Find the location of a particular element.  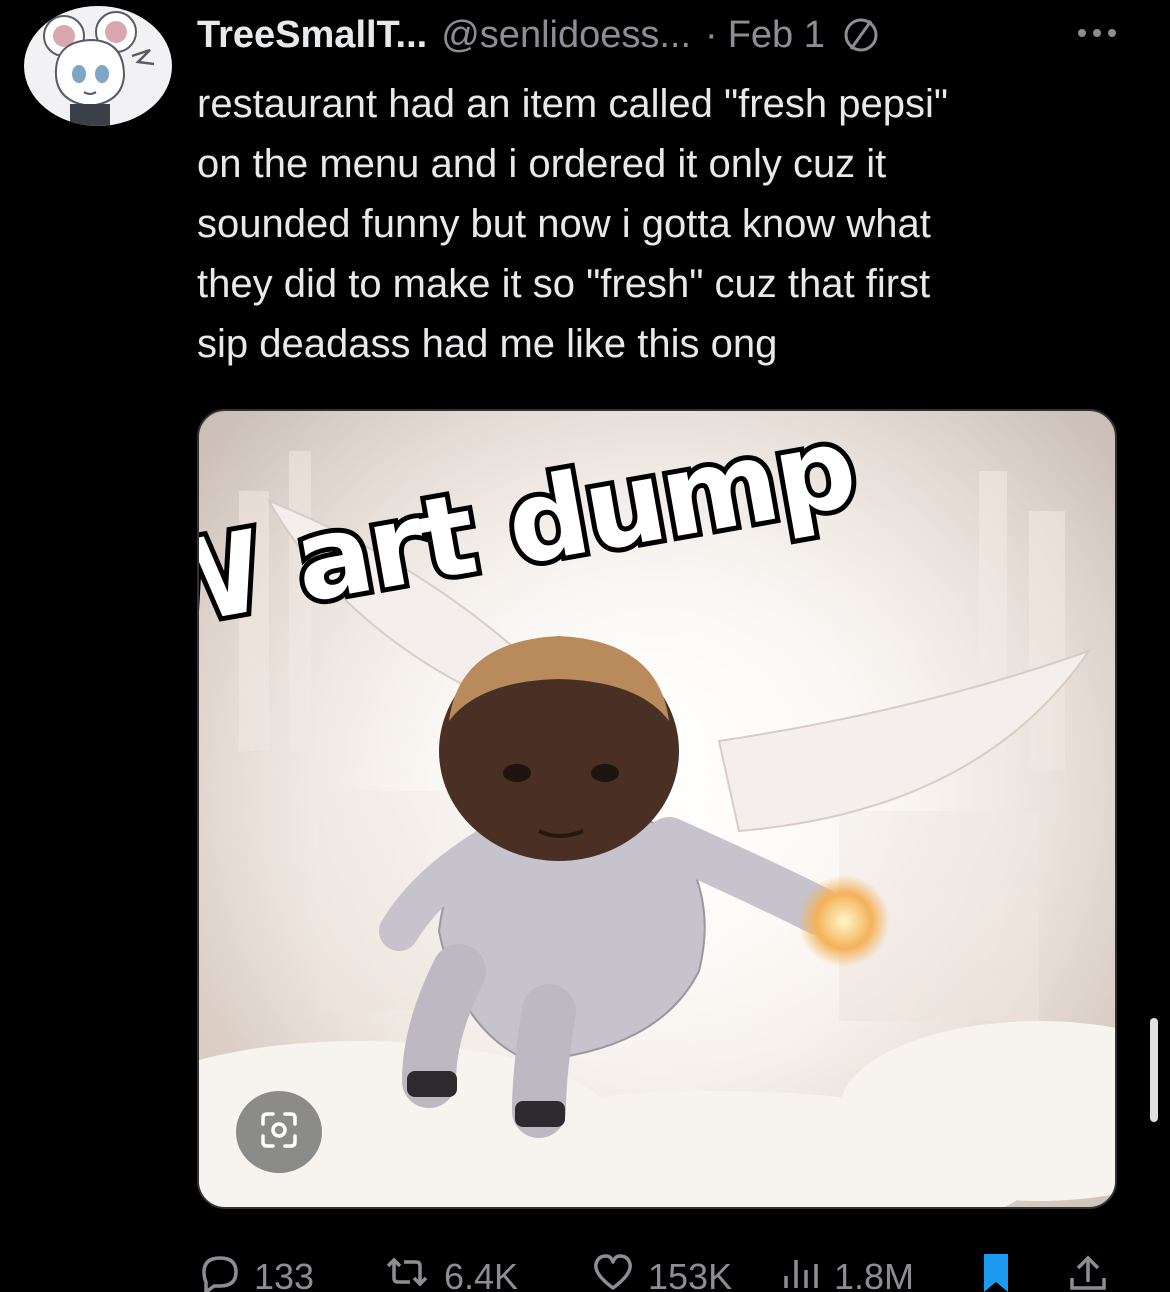

share-button is located at coordinates (1088, 1272).